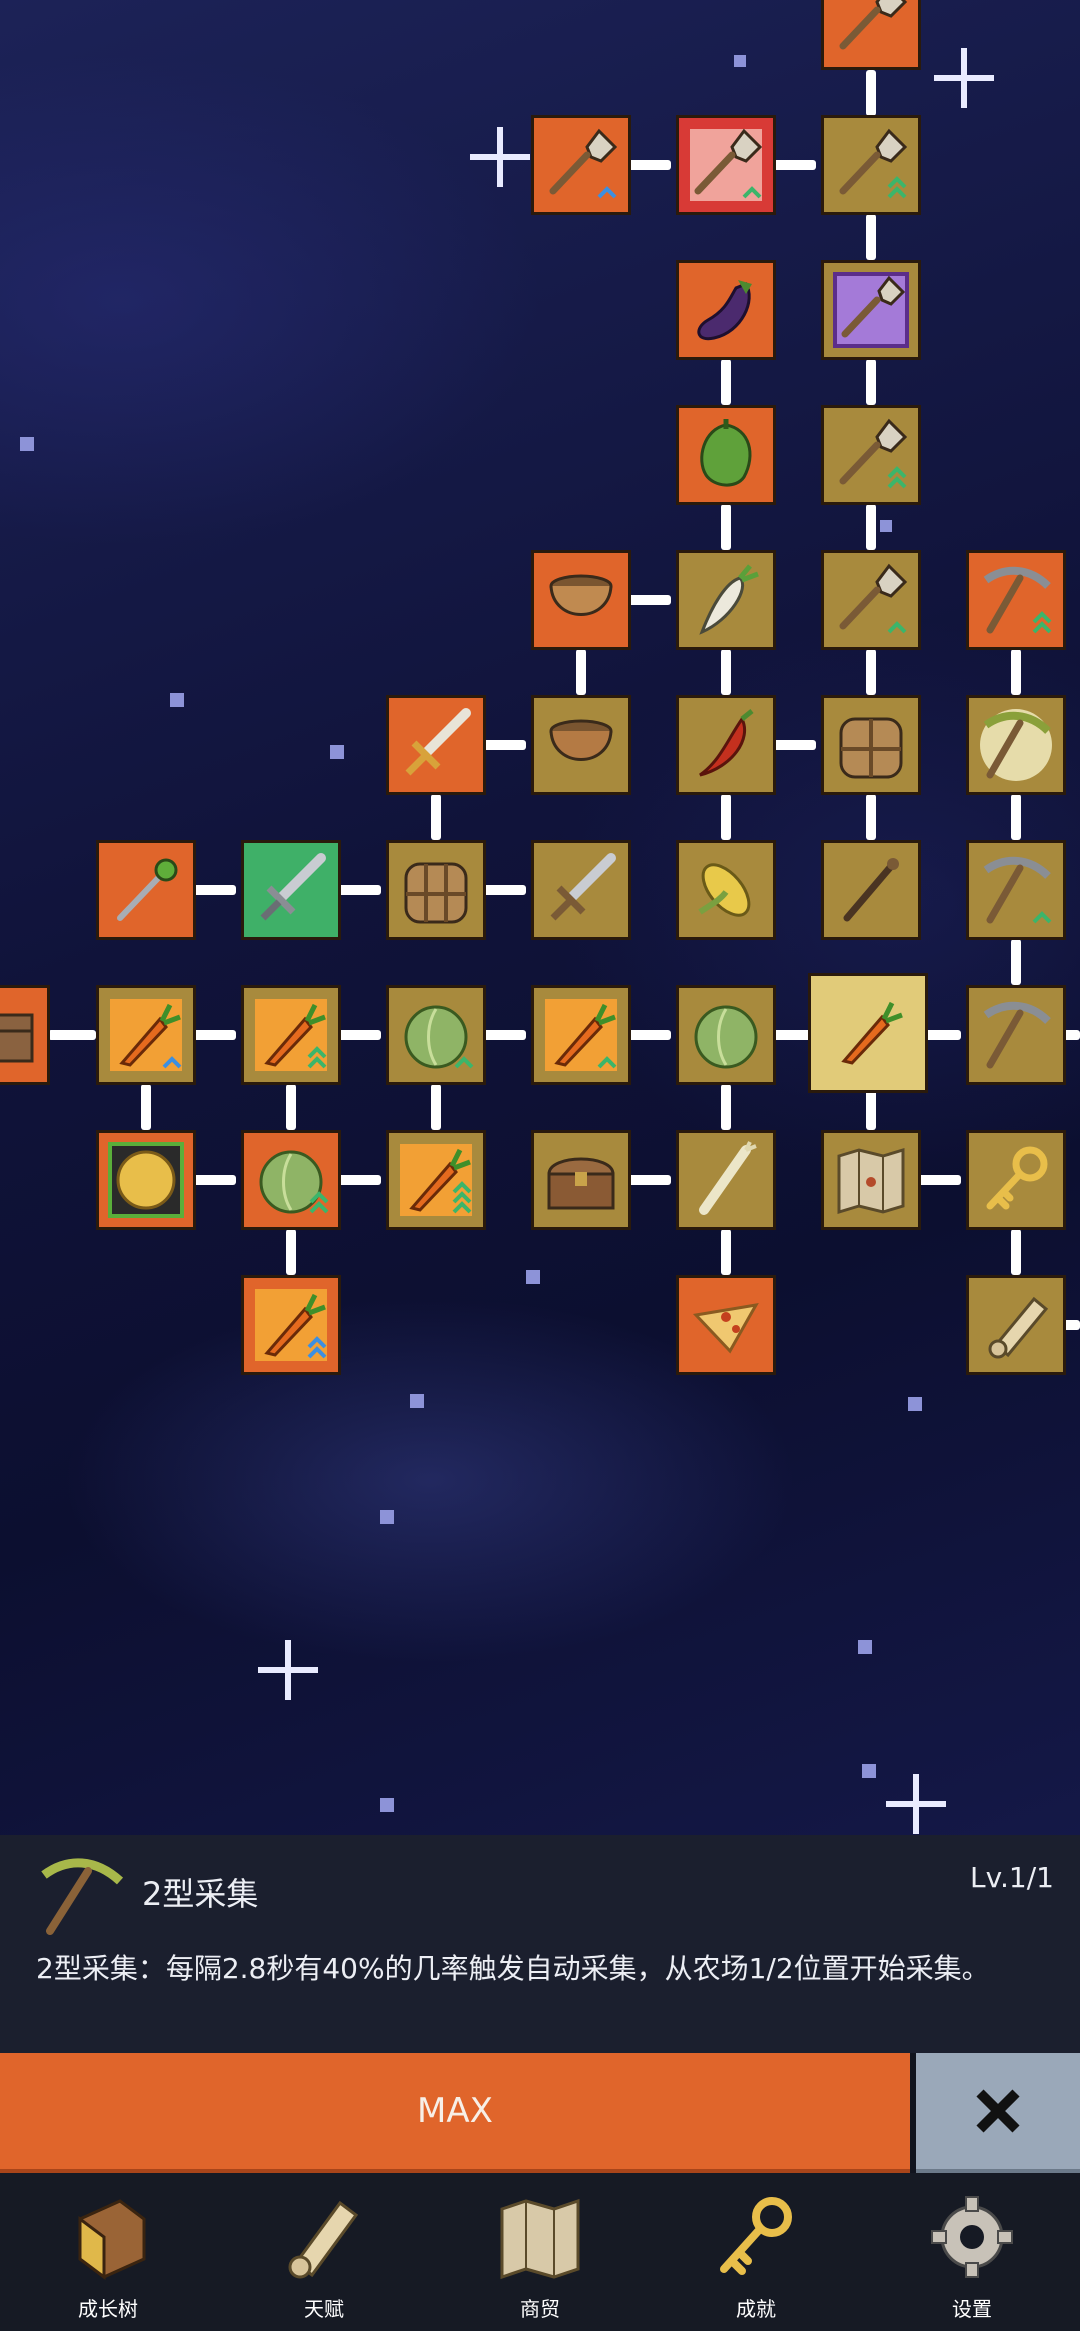  I want to click on skill-node-pepper, so click(726, 455).